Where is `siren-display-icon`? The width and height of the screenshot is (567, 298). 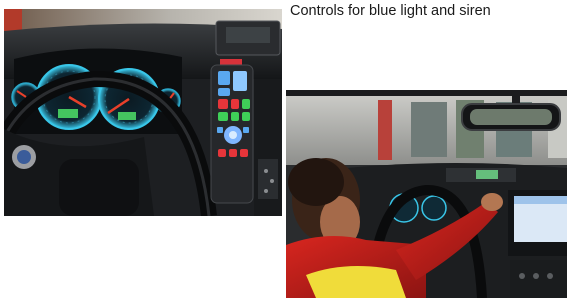 siren-display-icon is located at coordinates (487, 174).